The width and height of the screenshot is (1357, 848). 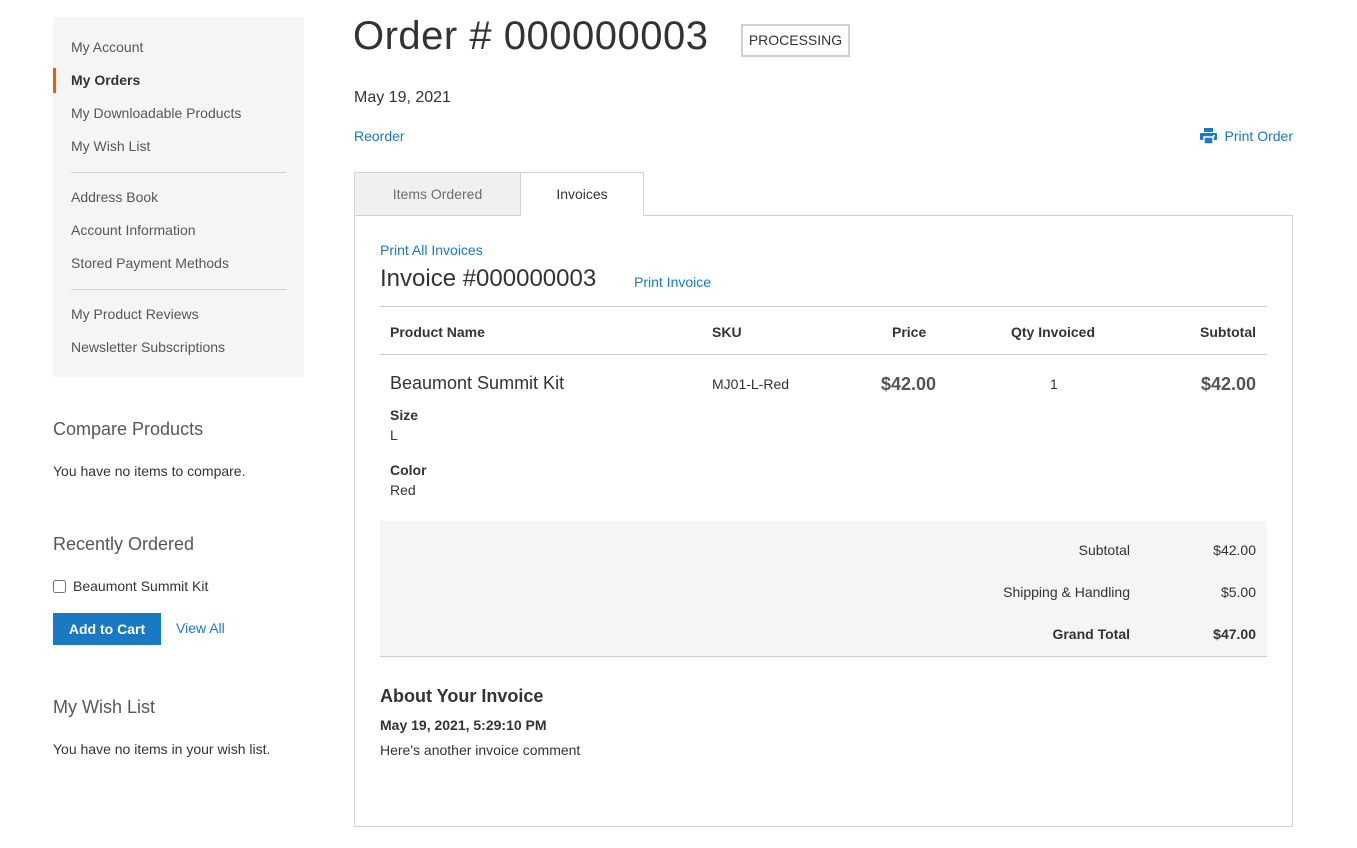 What do you see at coordinates (128, 429) in the screenshot?
I see `compare-products-title: Compare Products` at bounding box center [128, 429].